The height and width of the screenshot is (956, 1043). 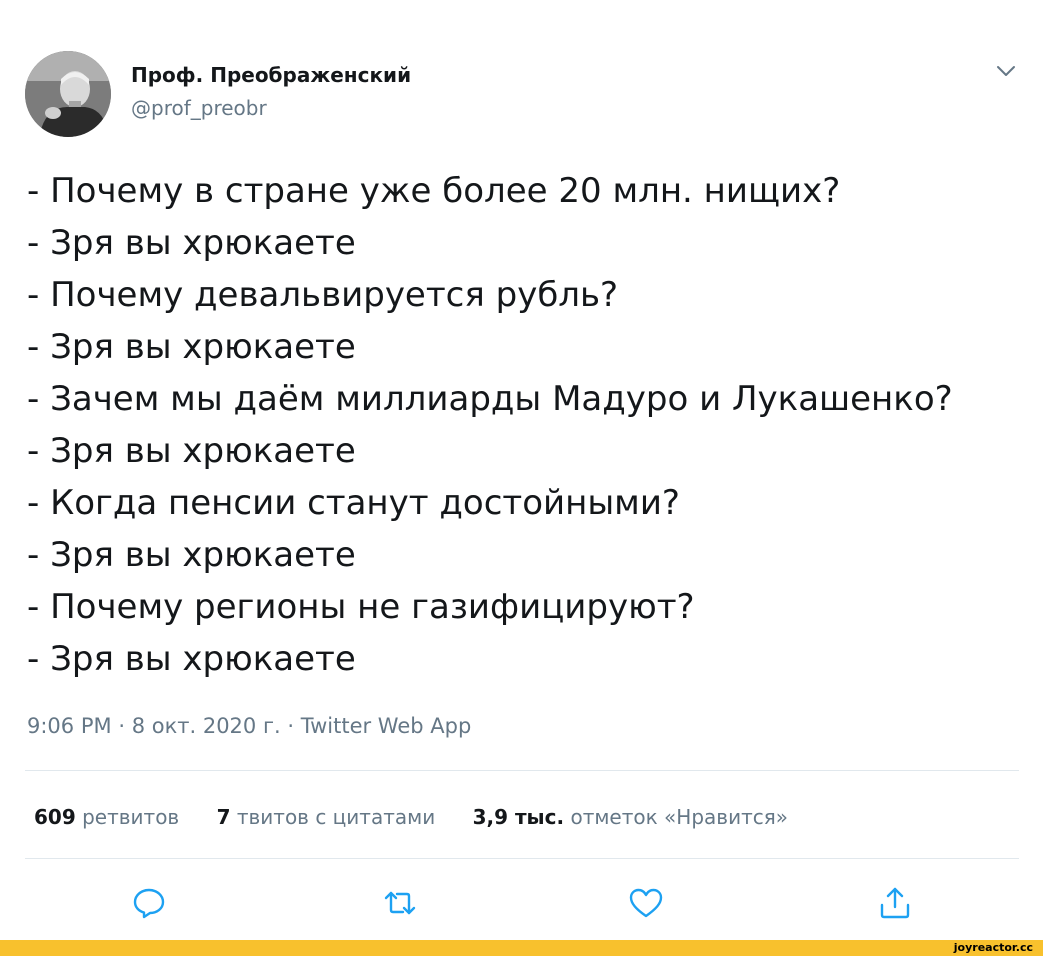 I want to click on like-button, so click(x=646, y=903).